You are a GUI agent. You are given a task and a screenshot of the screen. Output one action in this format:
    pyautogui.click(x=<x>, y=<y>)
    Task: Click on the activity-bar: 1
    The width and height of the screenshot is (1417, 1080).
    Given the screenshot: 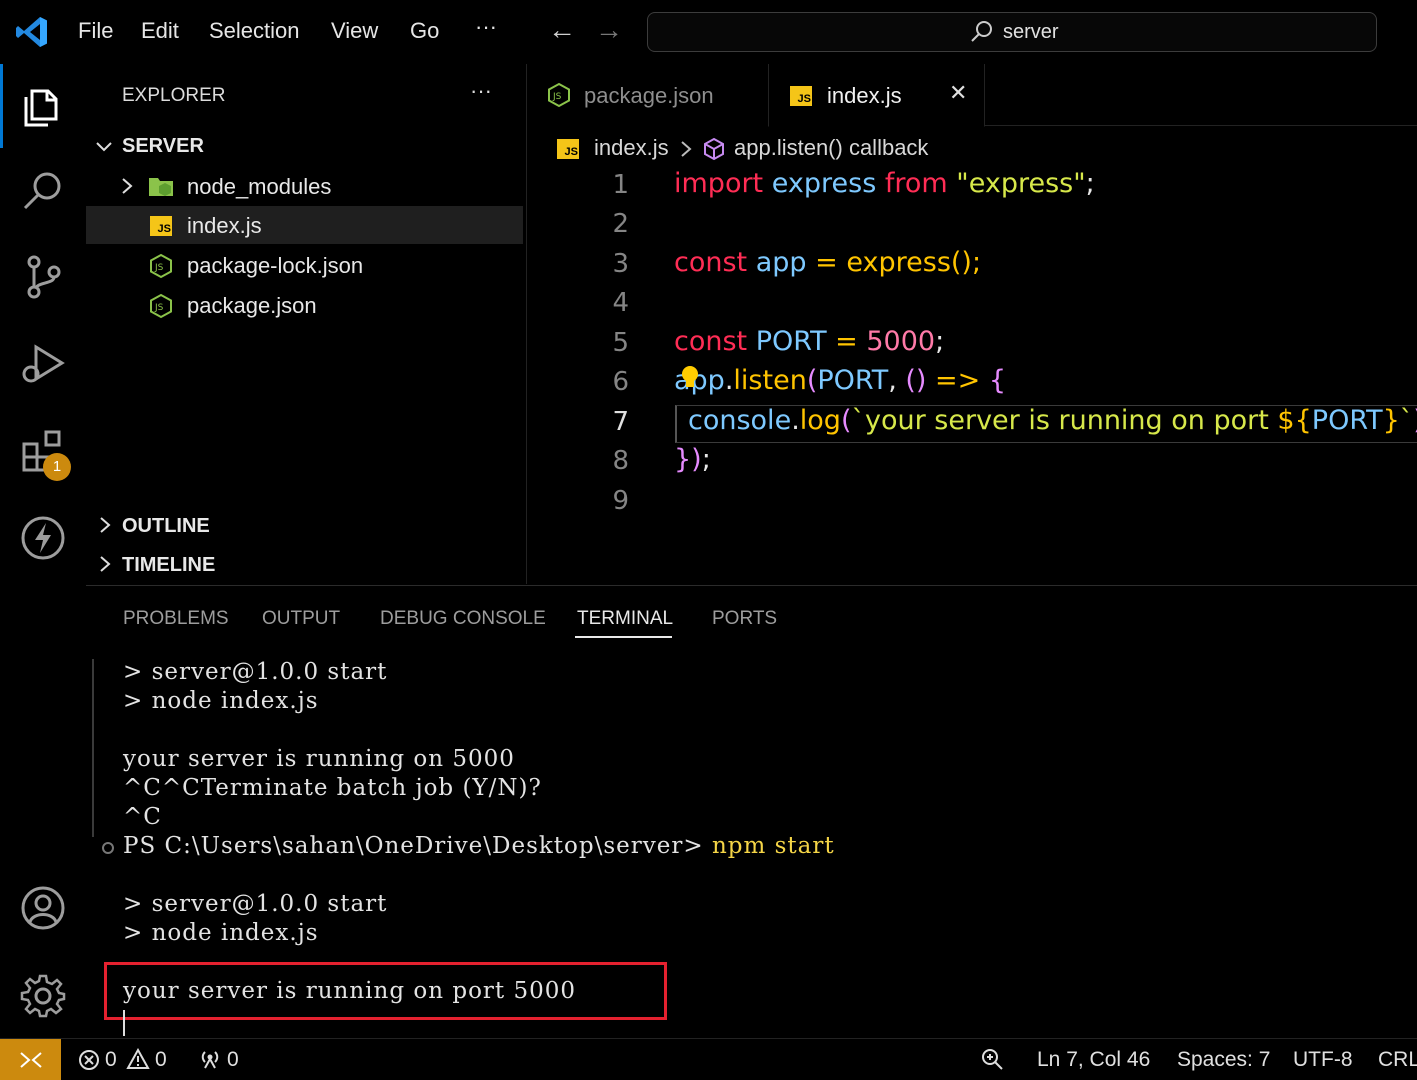 What is the action you would take?
    pyautogui.click(x=43, y=551)
    